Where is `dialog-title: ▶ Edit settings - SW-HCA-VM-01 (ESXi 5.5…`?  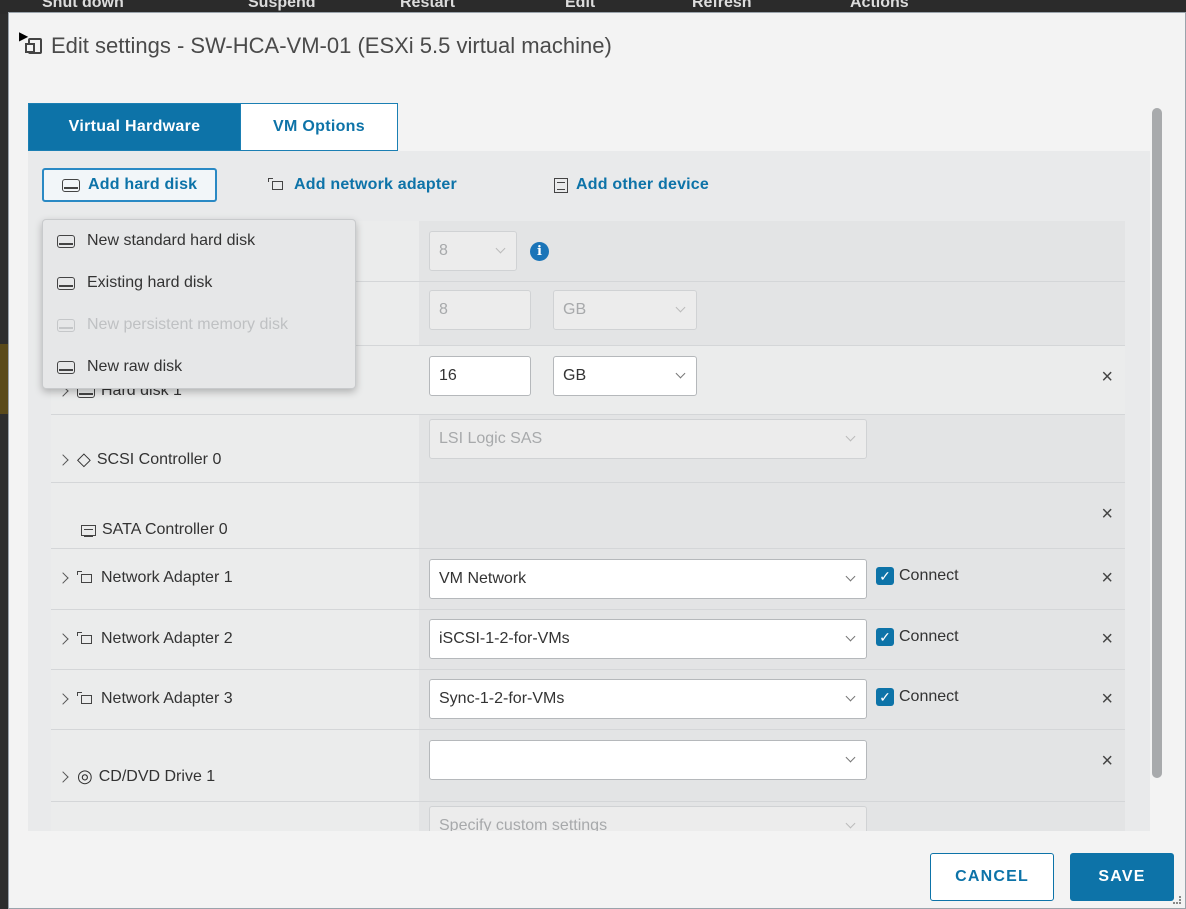 dialog-title: ▶ Edit settings - SW-HCA-VM-01 (ESXi 5.5… is located at coordinates (315, 44).